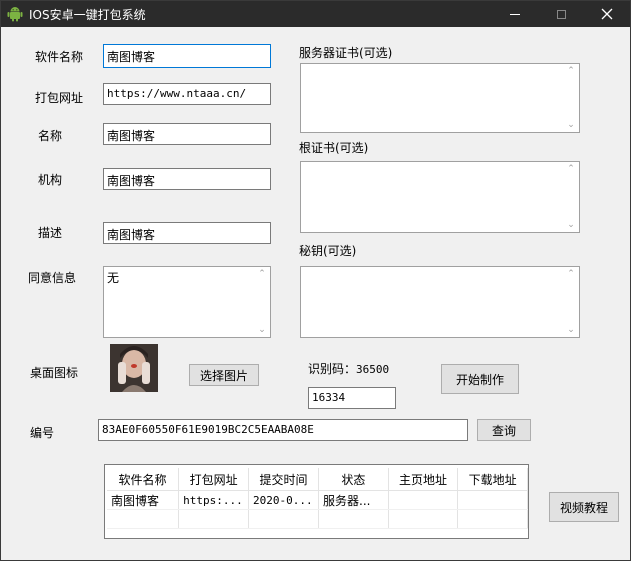 Image resolution: width=631 pixels, height=561 pixels. I want to click on start-build-button: 开始制作, so click(480, 379).